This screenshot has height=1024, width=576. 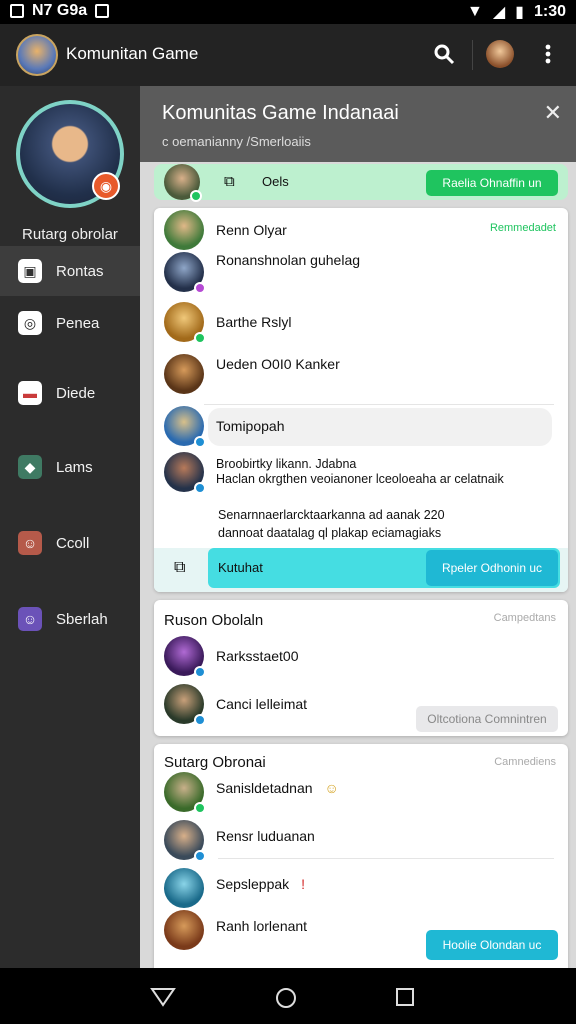 I want to click on card-tag: Campedtans, so click(x=524, y=618).